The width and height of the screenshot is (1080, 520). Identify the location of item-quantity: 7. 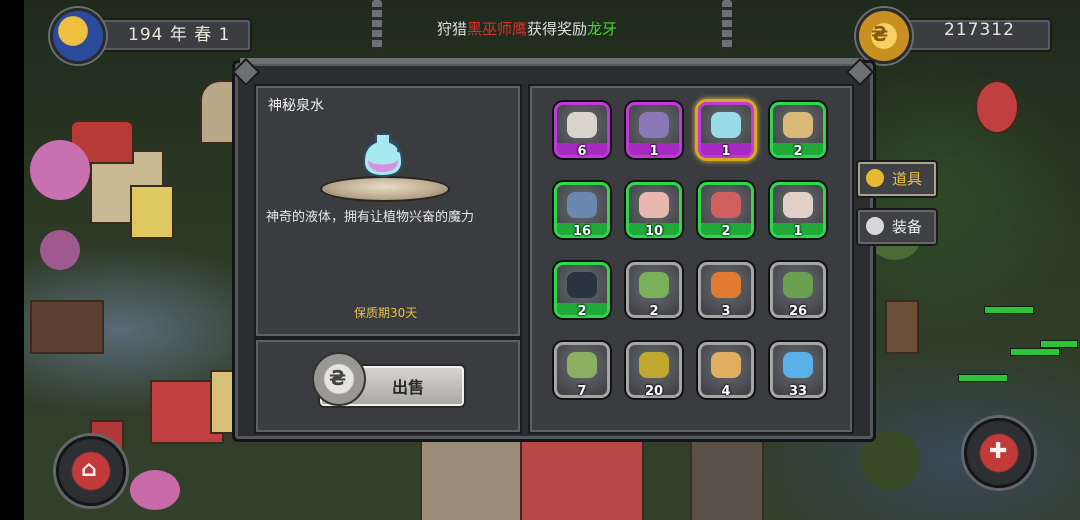
(582, 391).